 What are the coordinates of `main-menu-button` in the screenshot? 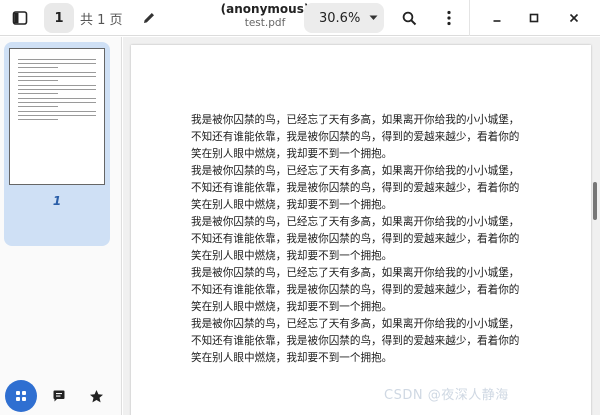 It's located at (449, 18).